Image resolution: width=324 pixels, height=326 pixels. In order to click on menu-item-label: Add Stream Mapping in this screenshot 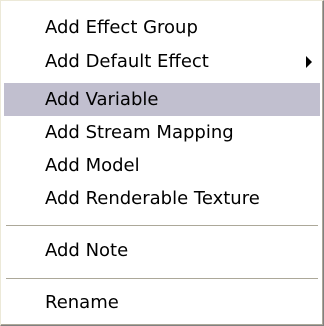, I will do `click(139, 132)`.